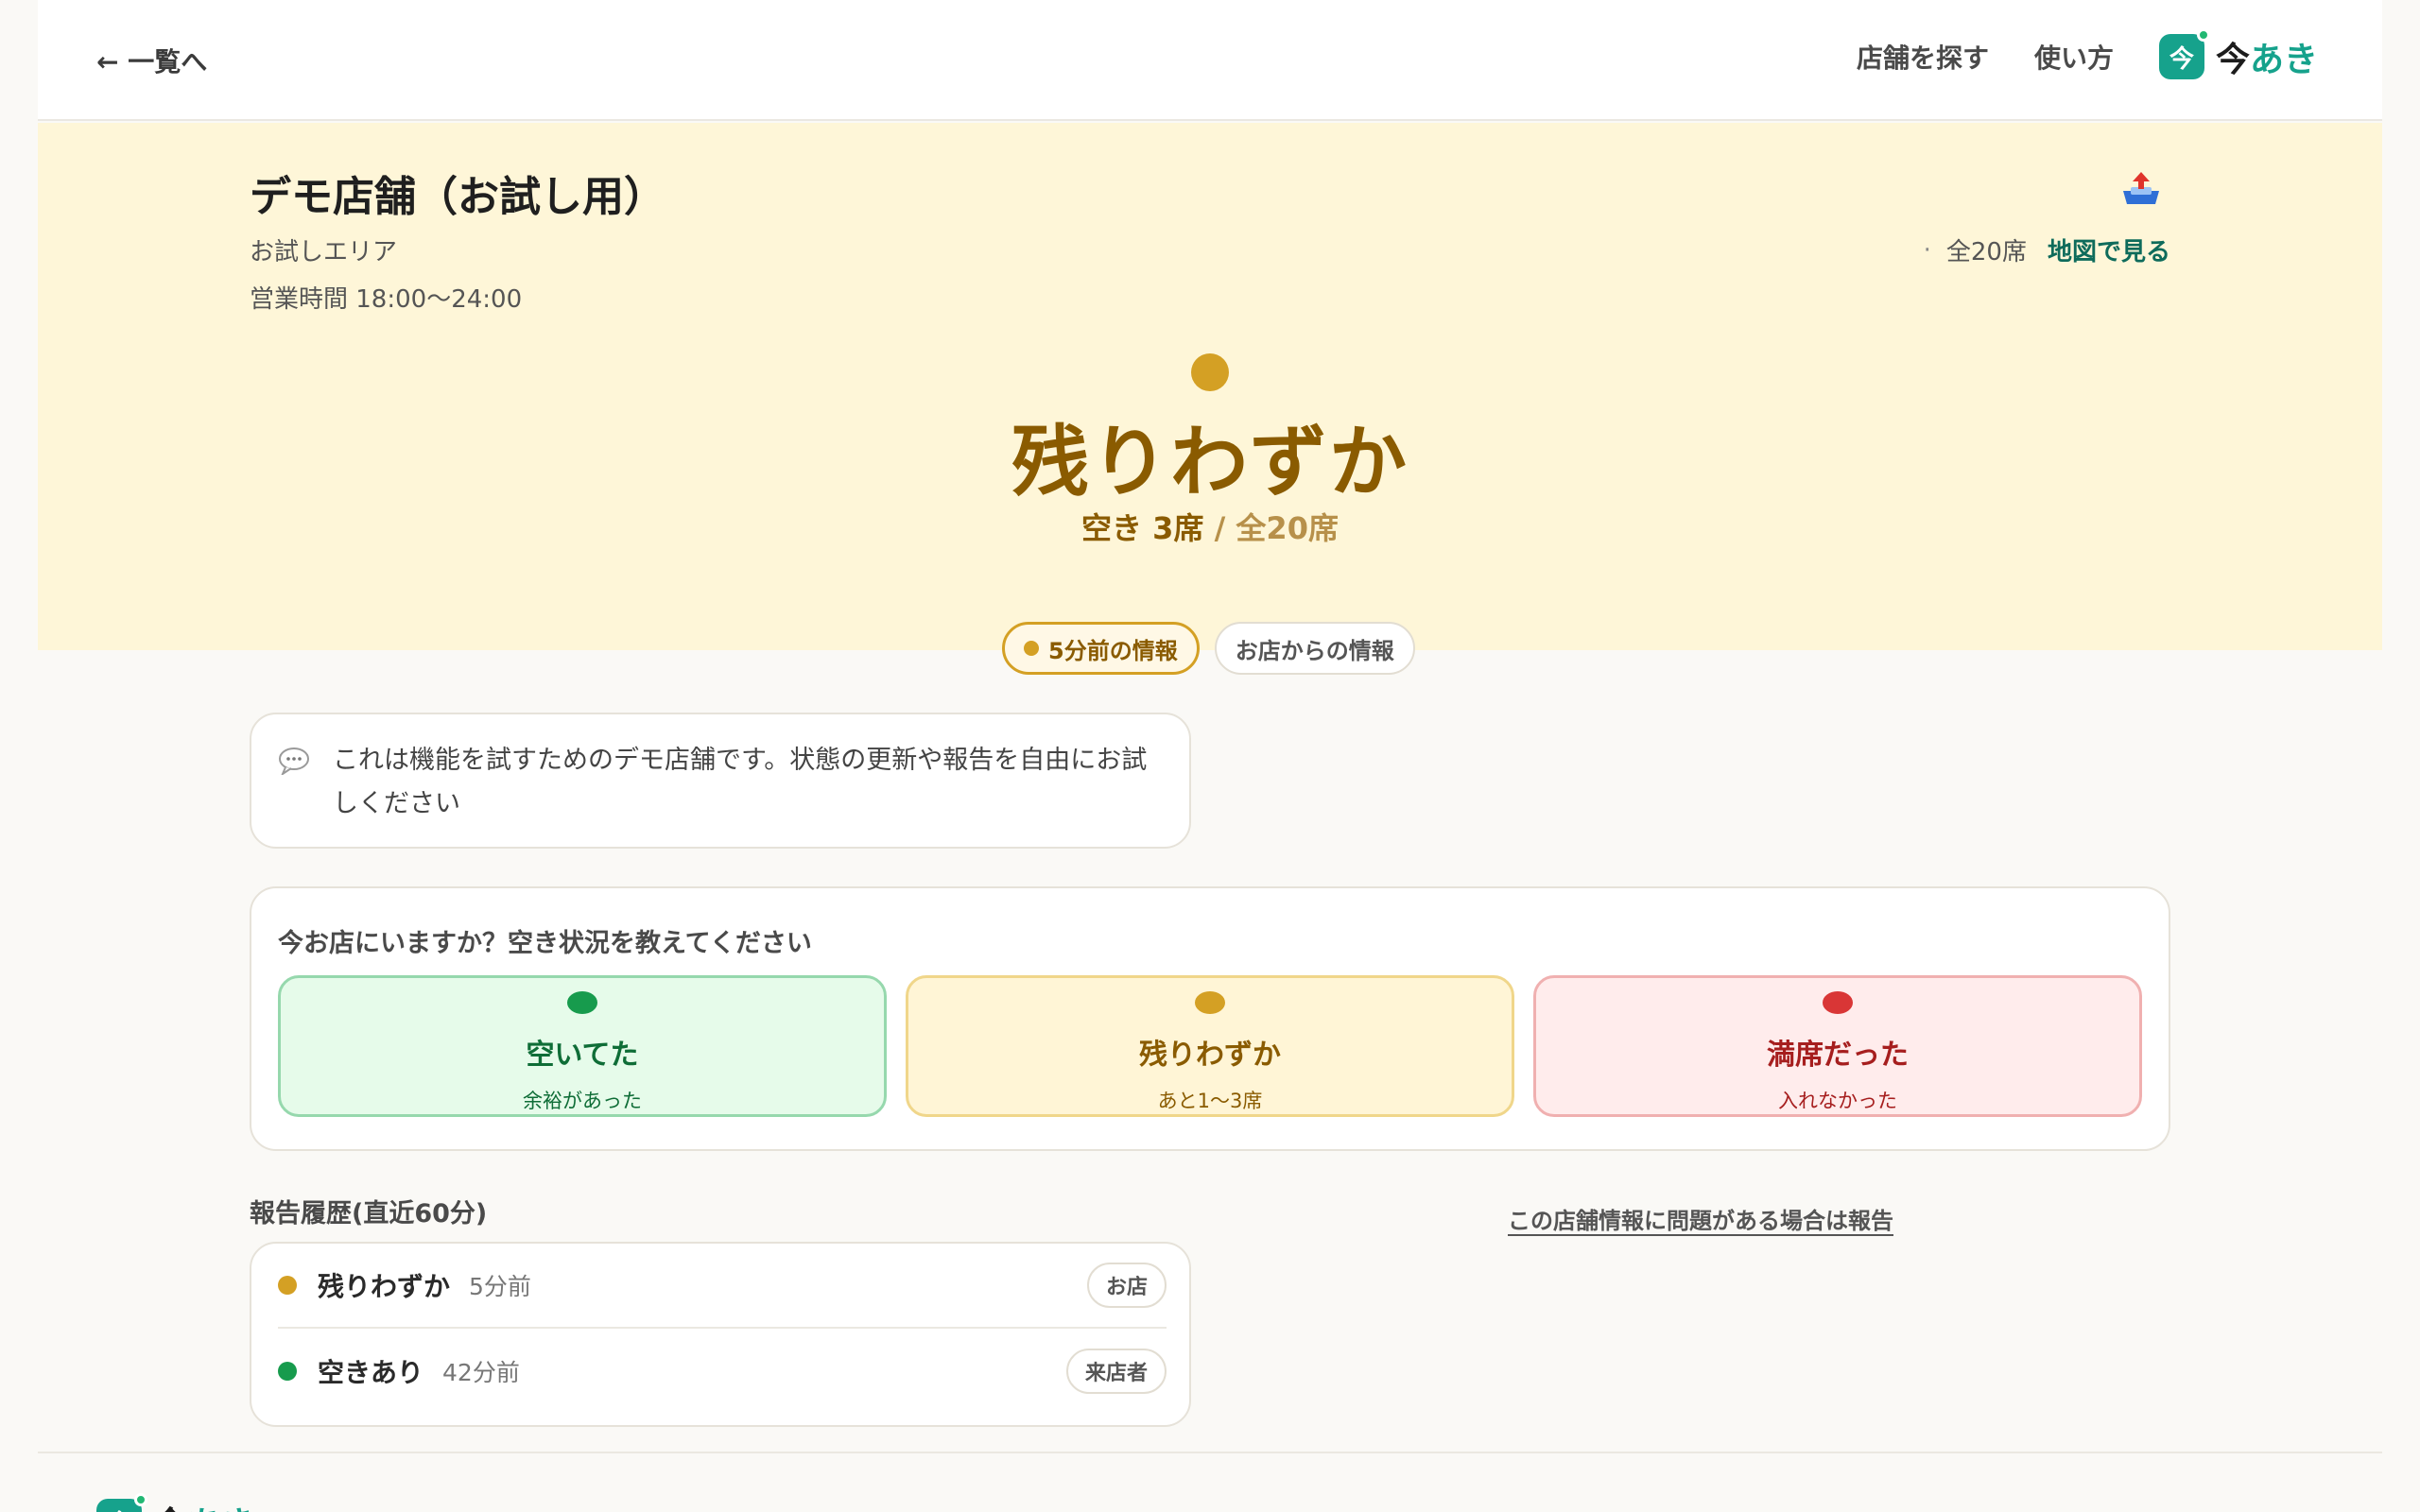 The height and width of the screenshot is (1512, 2420). Describe the element at coordinates (545, 943) in the screenshot. I see `report-question: 今お店にいますか？空き状況を教えてください` at that location.